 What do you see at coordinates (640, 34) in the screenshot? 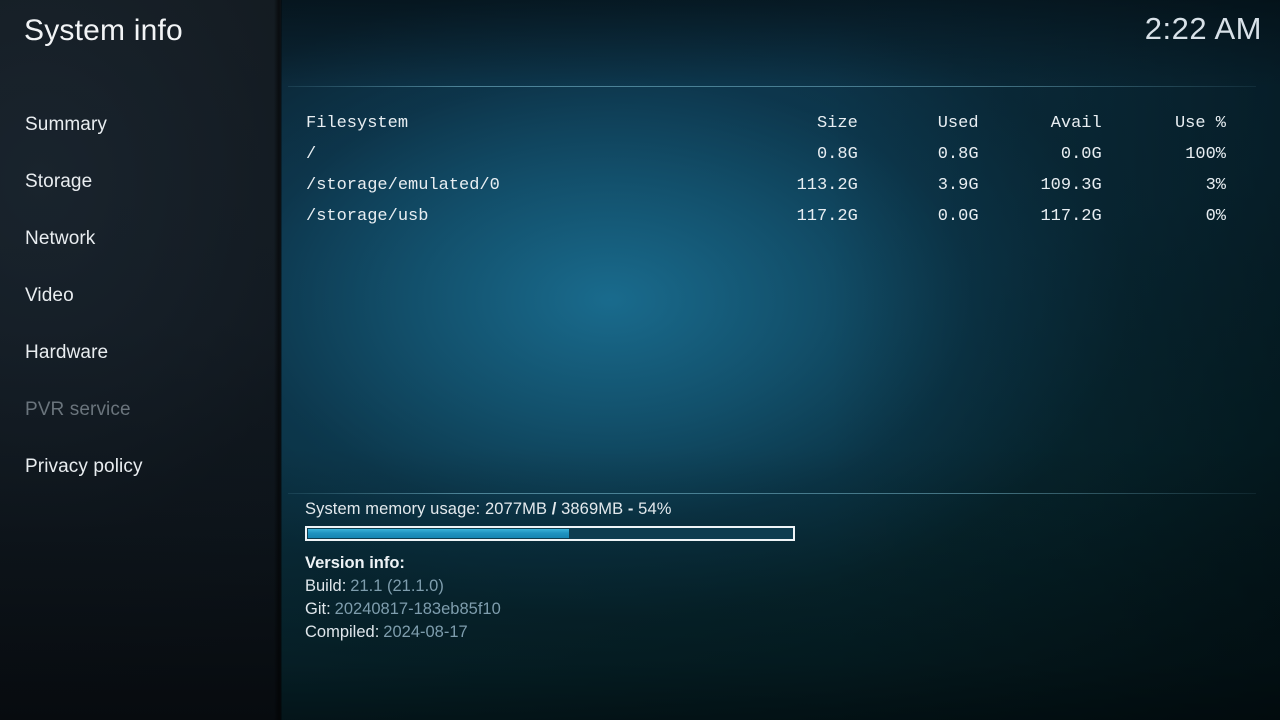
I see `header-bar: System info 2:22 AM` at bounding box center [640, 34].